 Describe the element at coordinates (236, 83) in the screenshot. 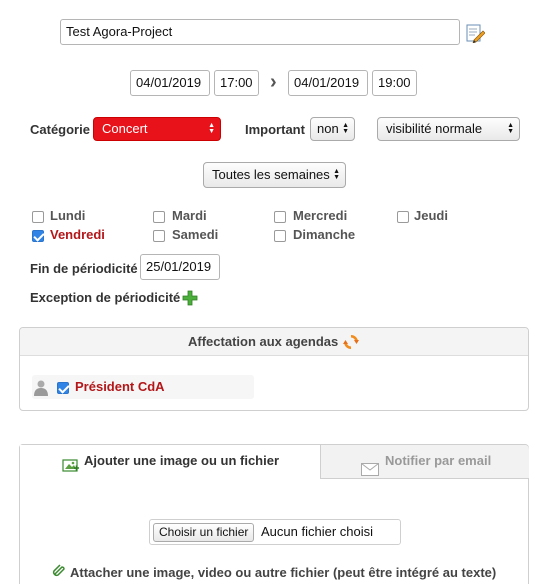

I see `start-time-input: 17:00` at that location.